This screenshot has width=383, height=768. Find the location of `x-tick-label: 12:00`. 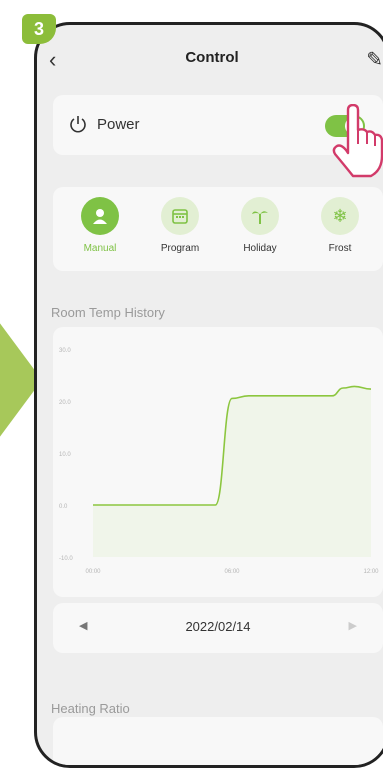

x-tick-label: 12:00 is located at coordinates (371, 572).